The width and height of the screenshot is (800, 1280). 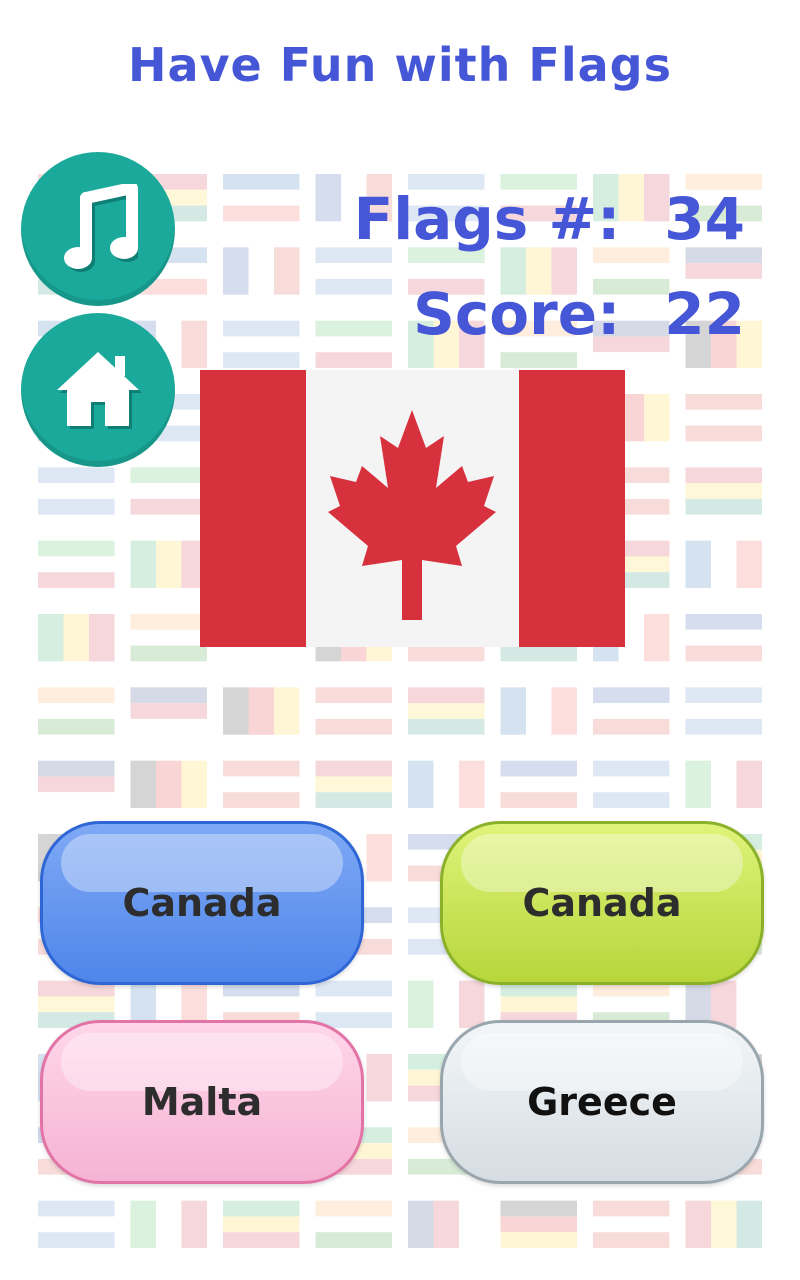 I want to click on answer-button-4: Greece, so click(x=602, y=1102).